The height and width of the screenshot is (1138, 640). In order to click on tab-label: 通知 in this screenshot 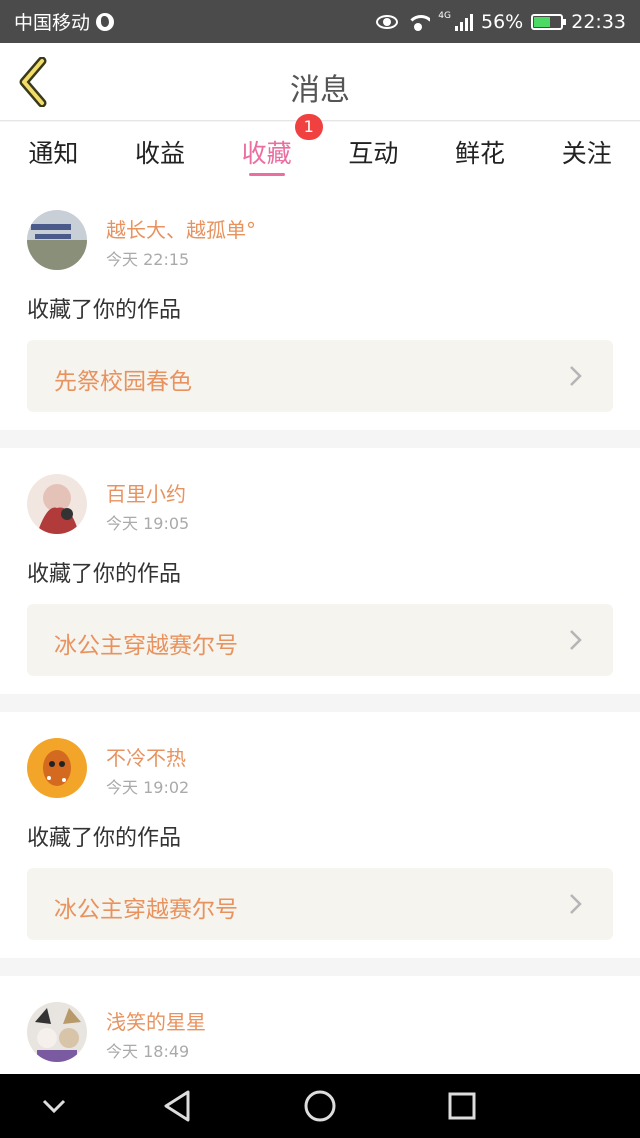, I will do `click(53, 153)`.